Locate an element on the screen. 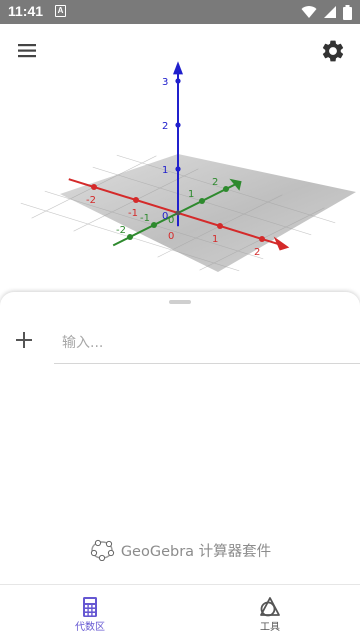  origin-point is located at coordinates (178, 213).